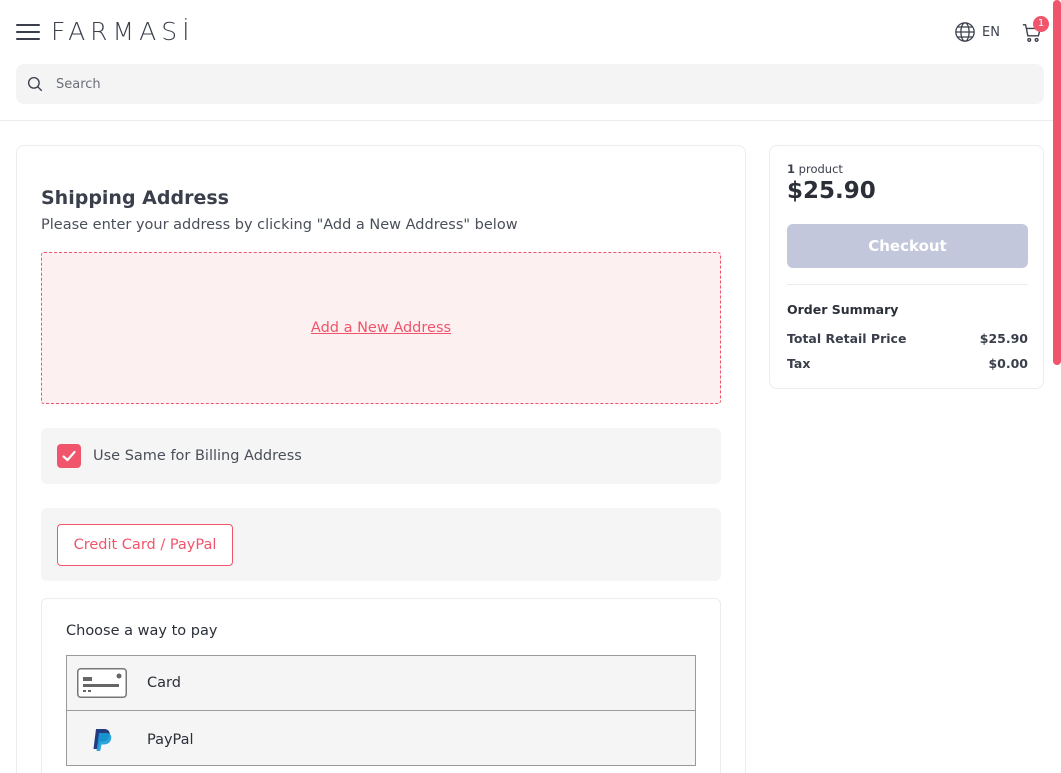  Describe the element at coordinates (122, 31) in the screenshot. I see `brand-logo: FARMASİ` at that location.